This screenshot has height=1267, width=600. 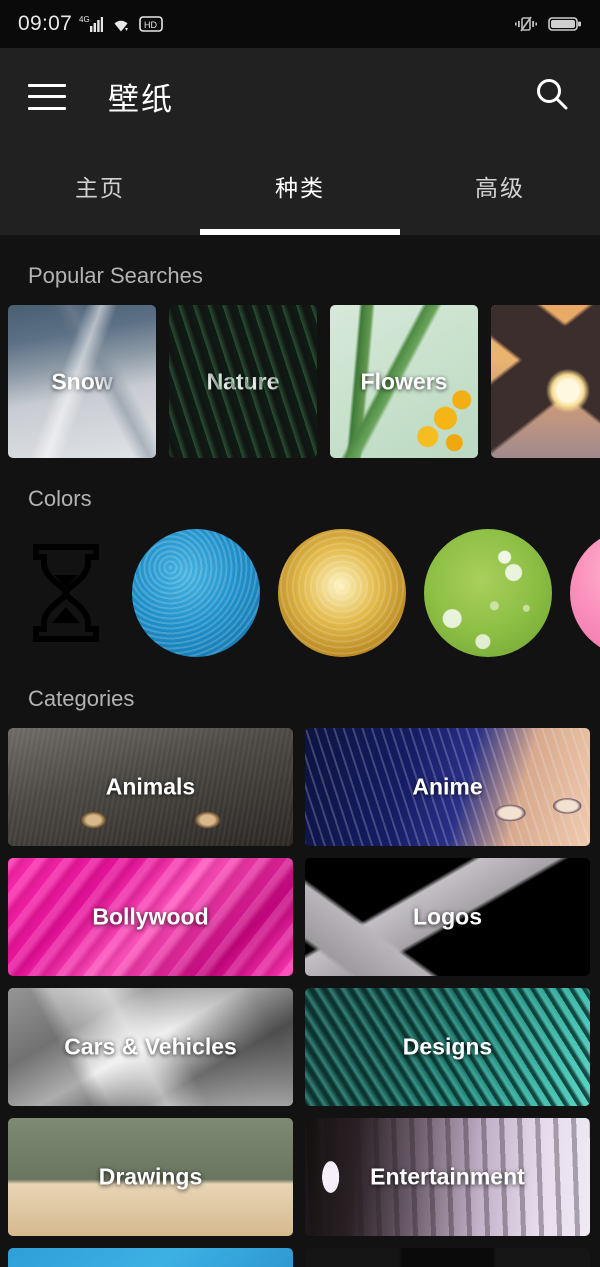 What do you see at coordinates (121, 24) in the screenshot?
I see `wifi-icon` at bounding box center [121, 24].